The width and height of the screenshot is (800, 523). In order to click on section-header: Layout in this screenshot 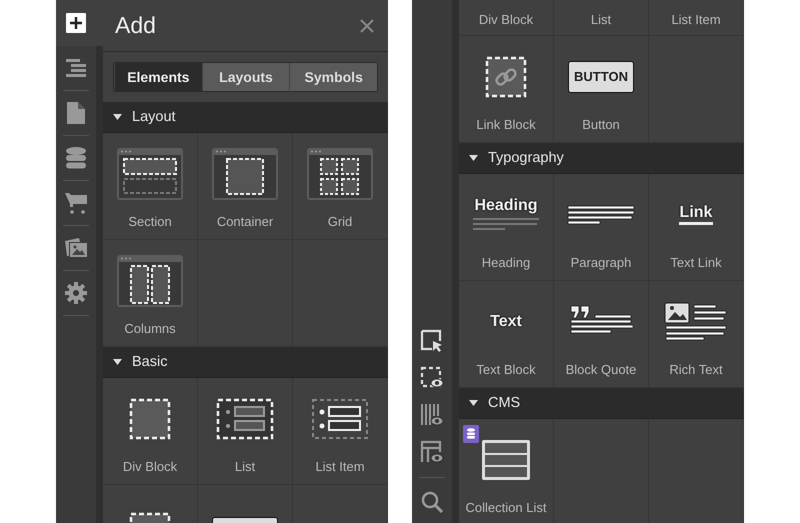, I will do `click(245, 117)`.